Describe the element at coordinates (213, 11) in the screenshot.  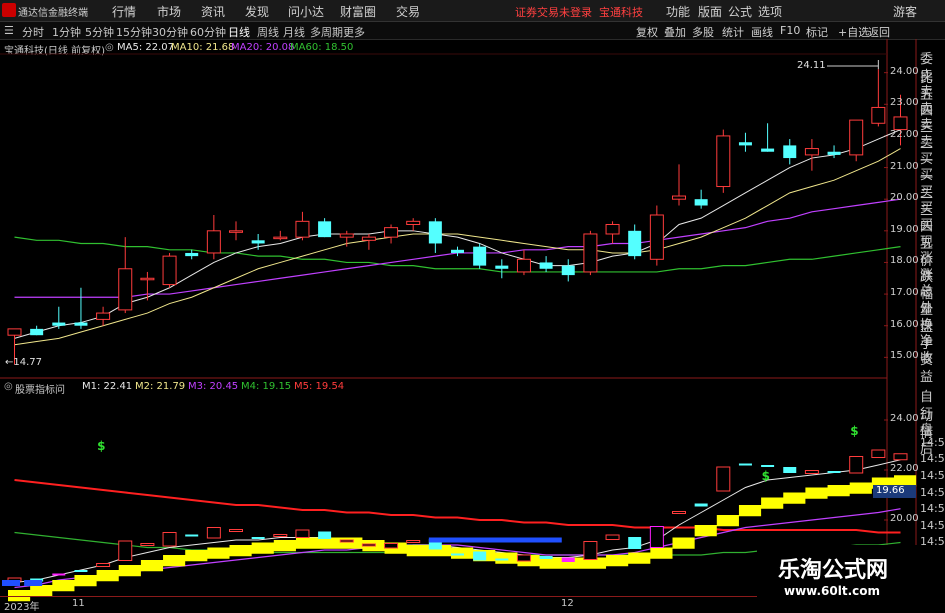
I see `menu-item-2: 资讯` at that location.